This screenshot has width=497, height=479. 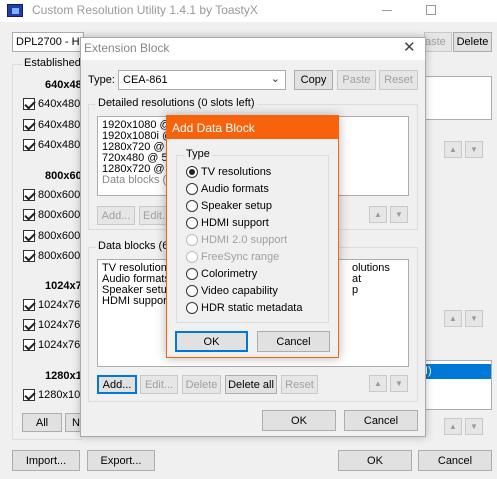 What do you see at coordinates (378, 214) in the screenshot?
I see `detailed-up-arrow-button: ▲` at bounding box center [378, 214].